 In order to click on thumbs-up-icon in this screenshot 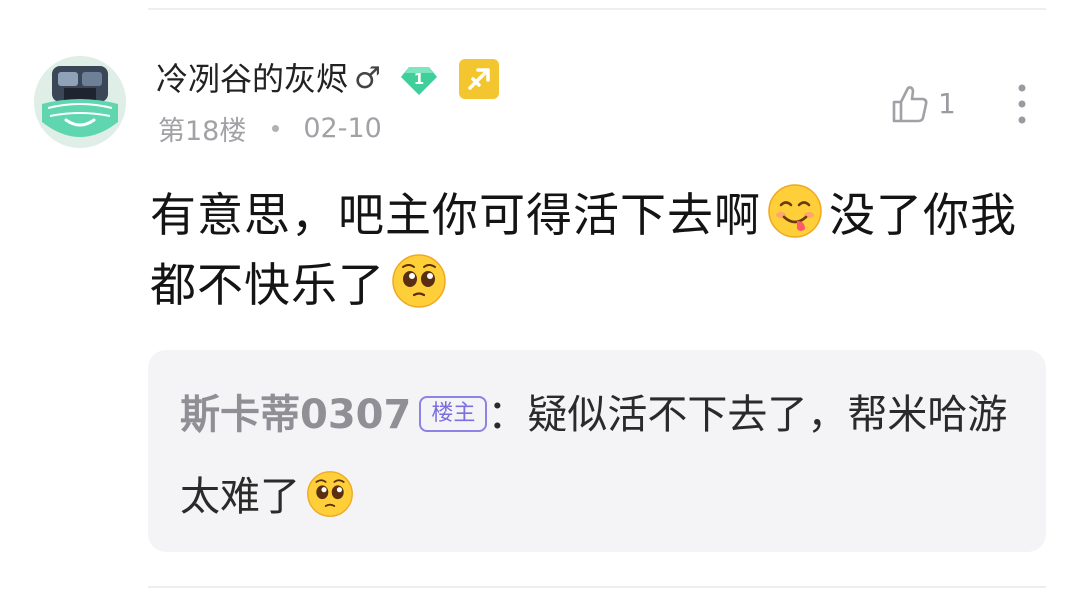, I will do `click(910, 104)`.